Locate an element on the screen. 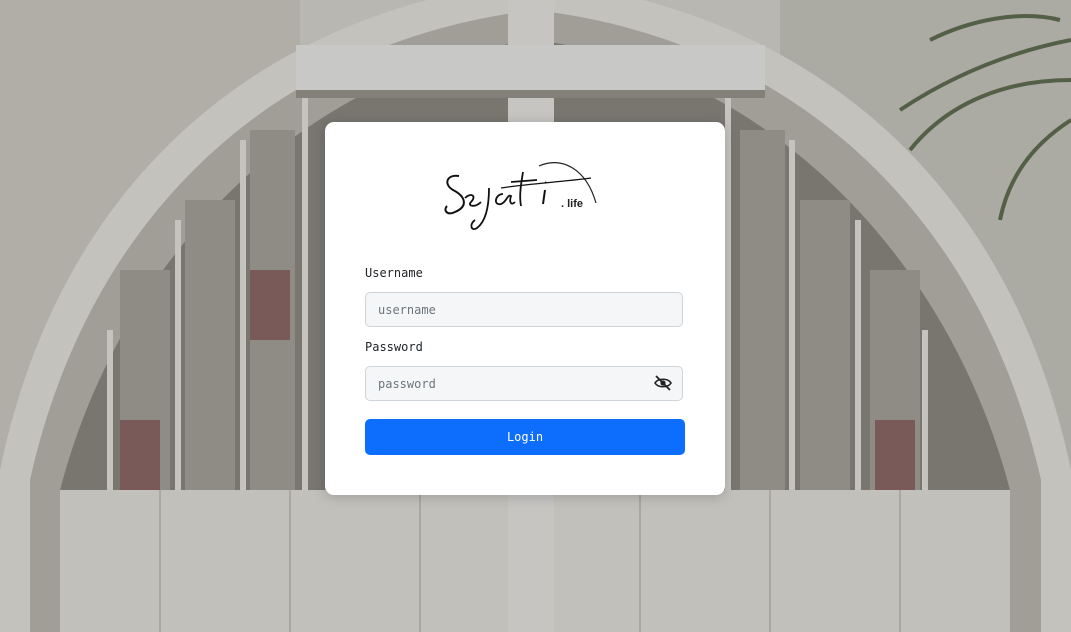  password-input is located at coordinates (524, 383).